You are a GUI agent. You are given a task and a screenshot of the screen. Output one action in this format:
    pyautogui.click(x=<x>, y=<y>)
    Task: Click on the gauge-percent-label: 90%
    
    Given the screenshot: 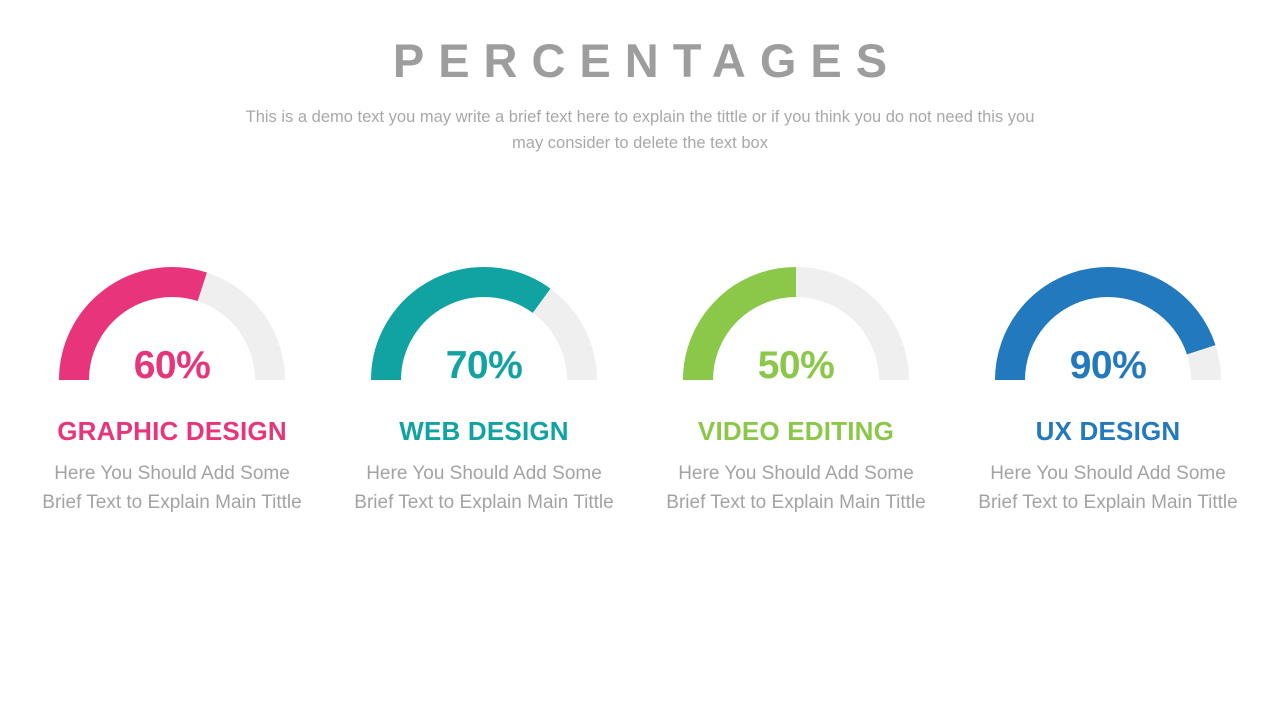 What is the action you would take?
    pyautogui.click(x=1108, y=365)
    